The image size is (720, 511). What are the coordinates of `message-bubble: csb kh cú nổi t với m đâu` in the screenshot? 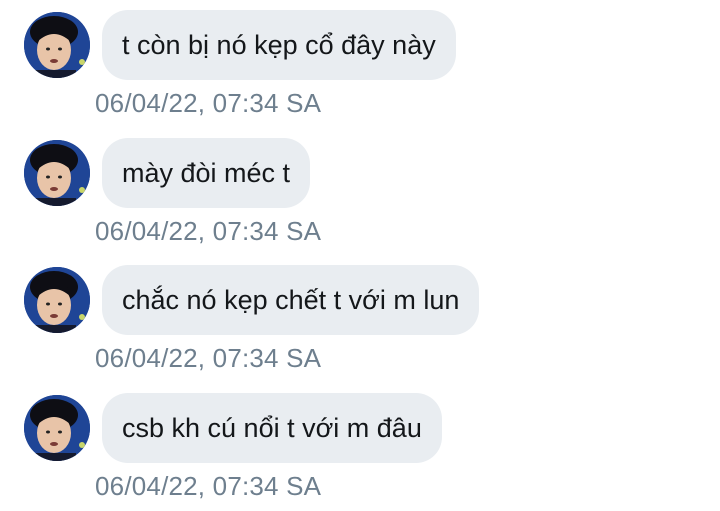 It's located at (272, 428).